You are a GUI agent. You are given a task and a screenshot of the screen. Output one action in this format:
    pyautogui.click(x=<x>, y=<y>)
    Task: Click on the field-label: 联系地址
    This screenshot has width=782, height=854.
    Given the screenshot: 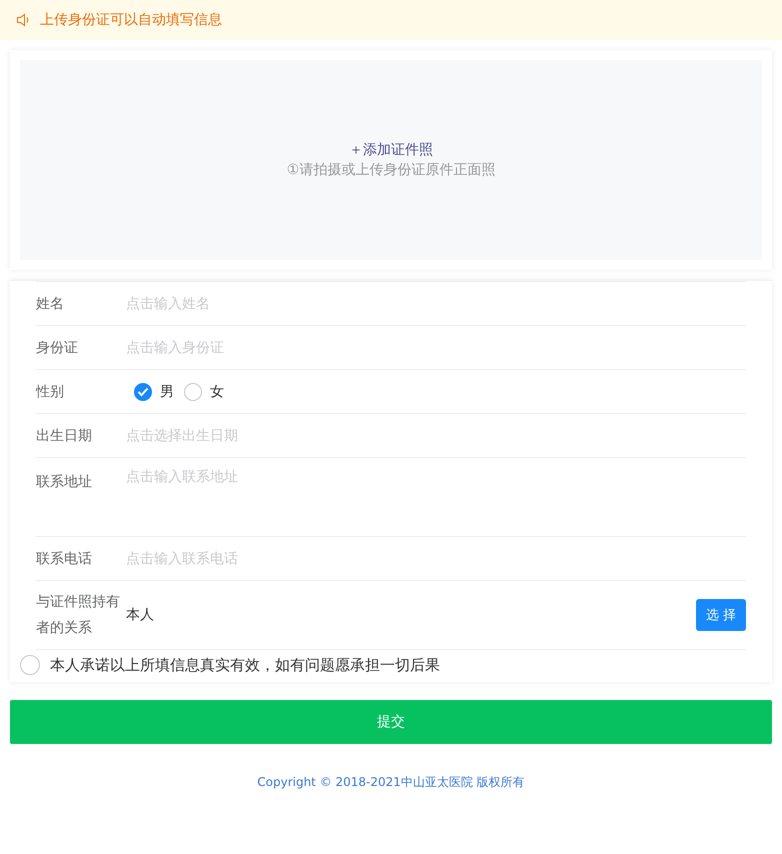 What is the action you would take?
    pyautogui.click(x=64, y=482)
    